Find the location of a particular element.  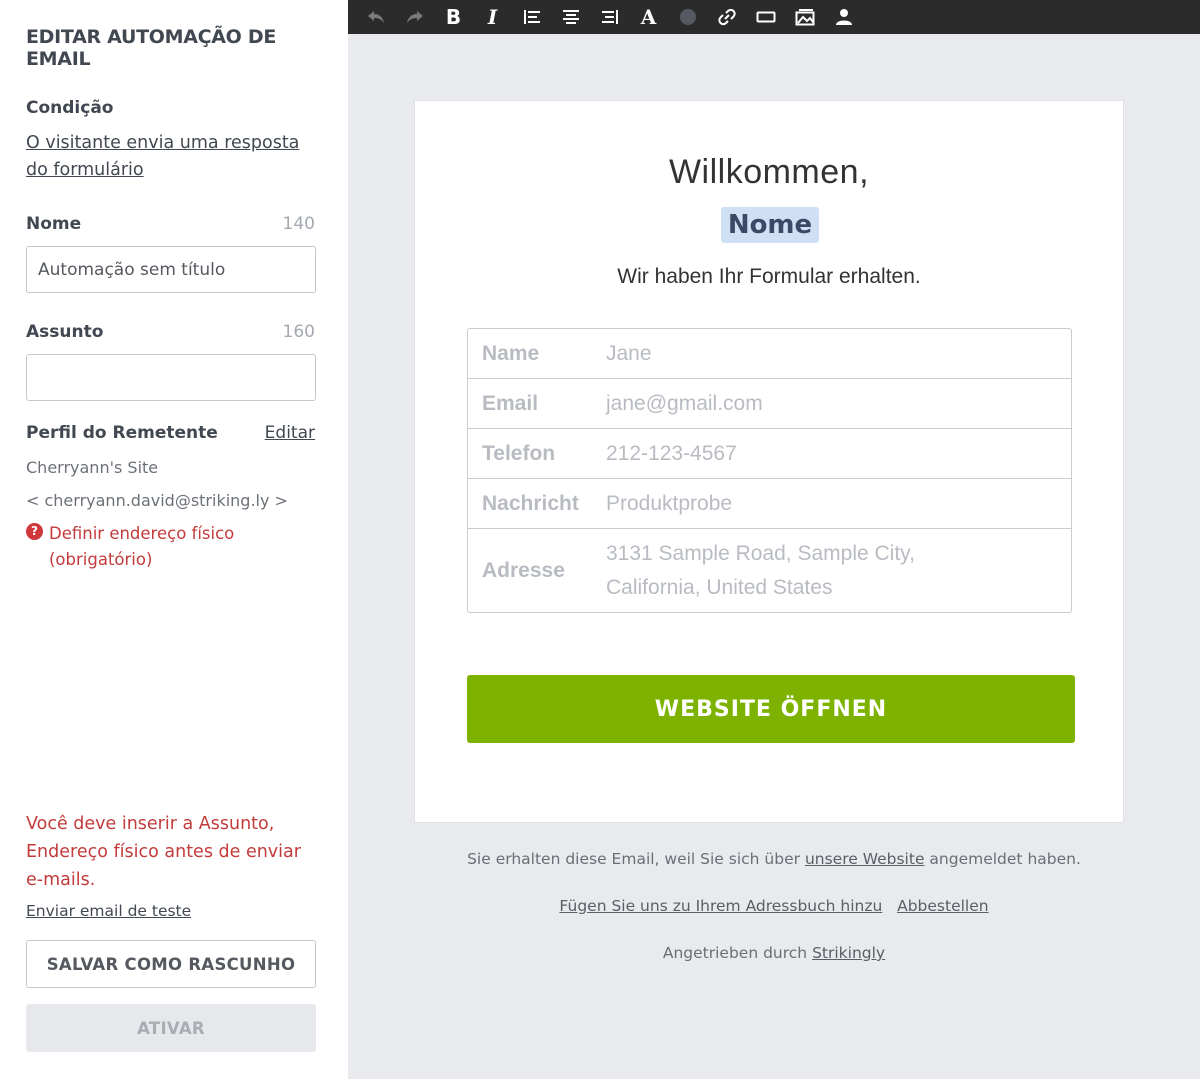

redo-icon is located at coordinates (414, 17).